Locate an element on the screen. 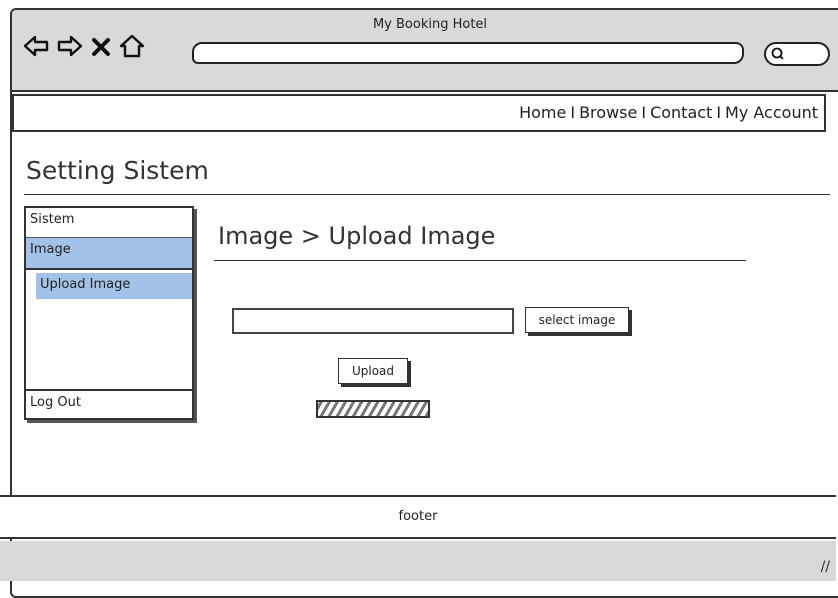 Image resolution: width=838 pixels, height=598 pixels. upload-button: Upload is located at coordinates (373, 371).